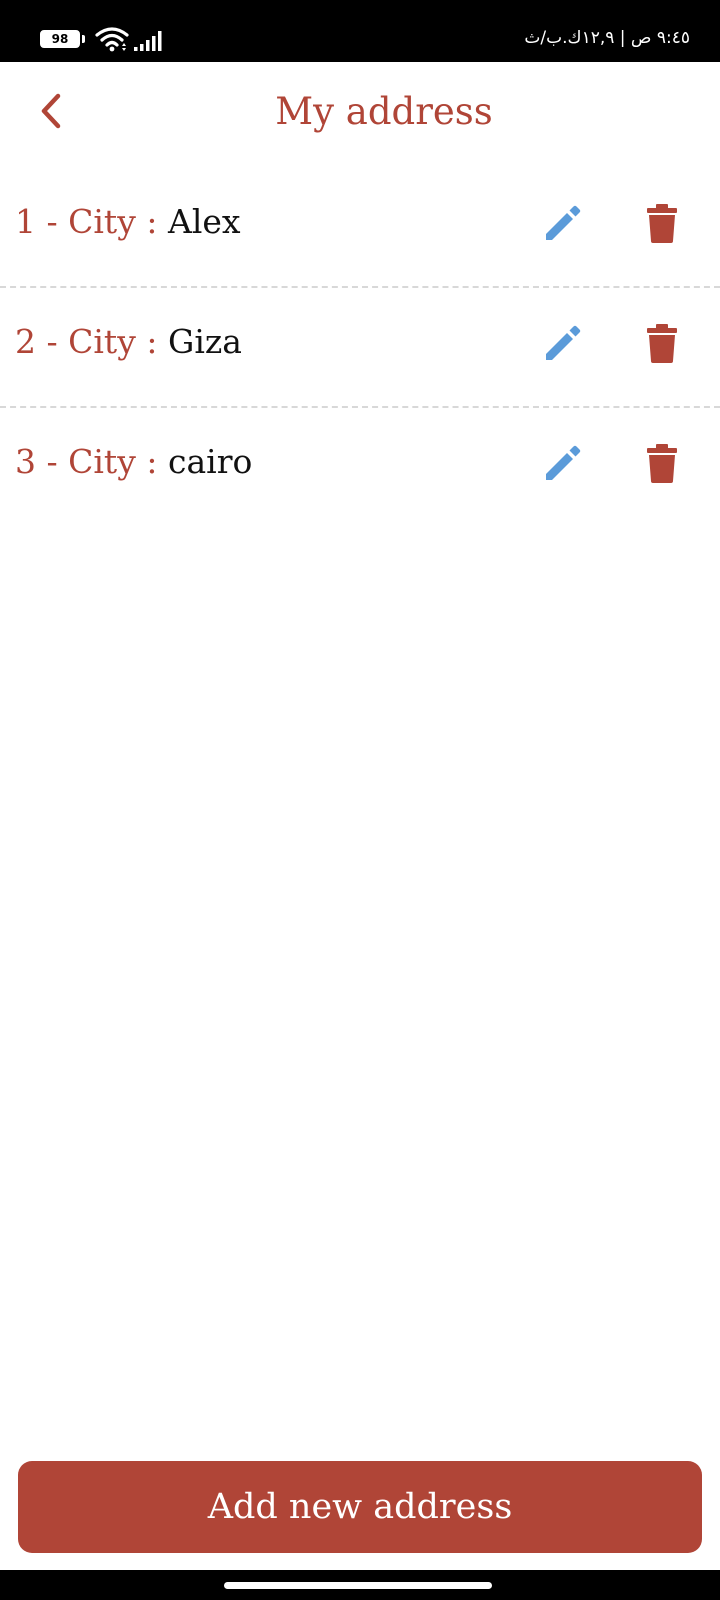 This screenshot has height=1600, width=720. What do you see at coordinates (384, 111) in the screenshot?
I see `page-title: My address` at bounding box center [384, 111].